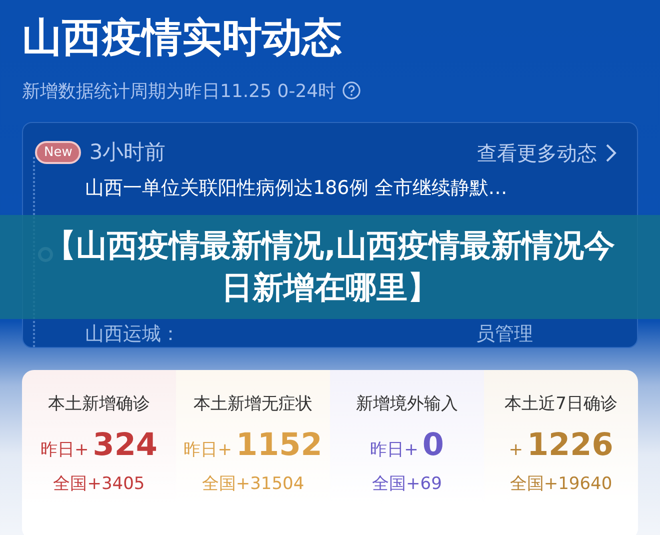 The height and width of the screenshot is (535, 660). Describe the element at coordinates (132, 334) in the screenshot. I see `news-headline: 山西运城：` at that location.